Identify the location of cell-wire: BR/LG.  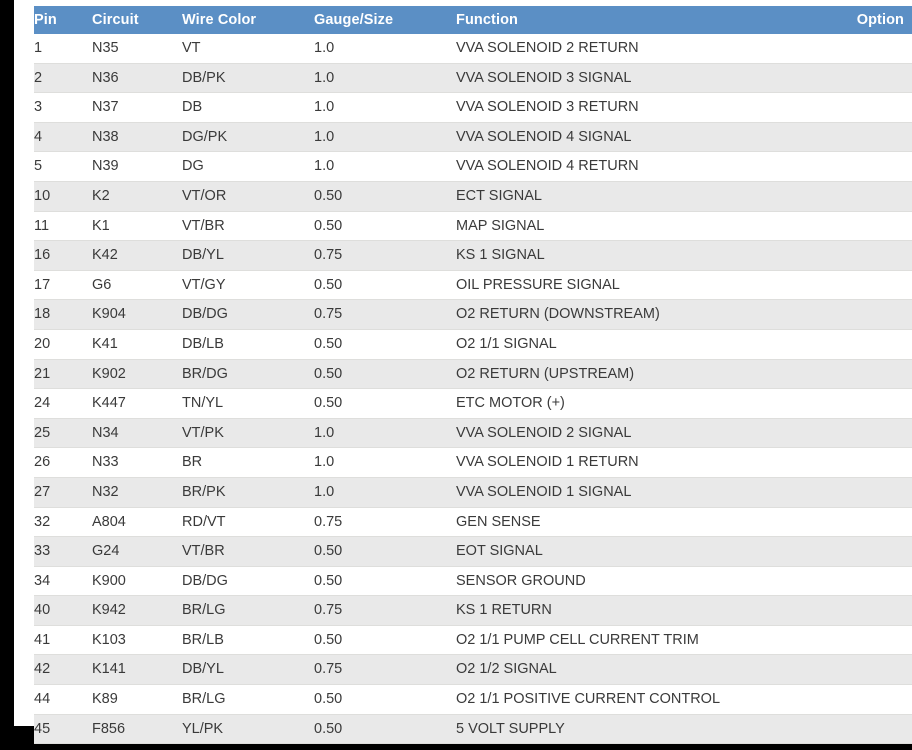
(248, 610).